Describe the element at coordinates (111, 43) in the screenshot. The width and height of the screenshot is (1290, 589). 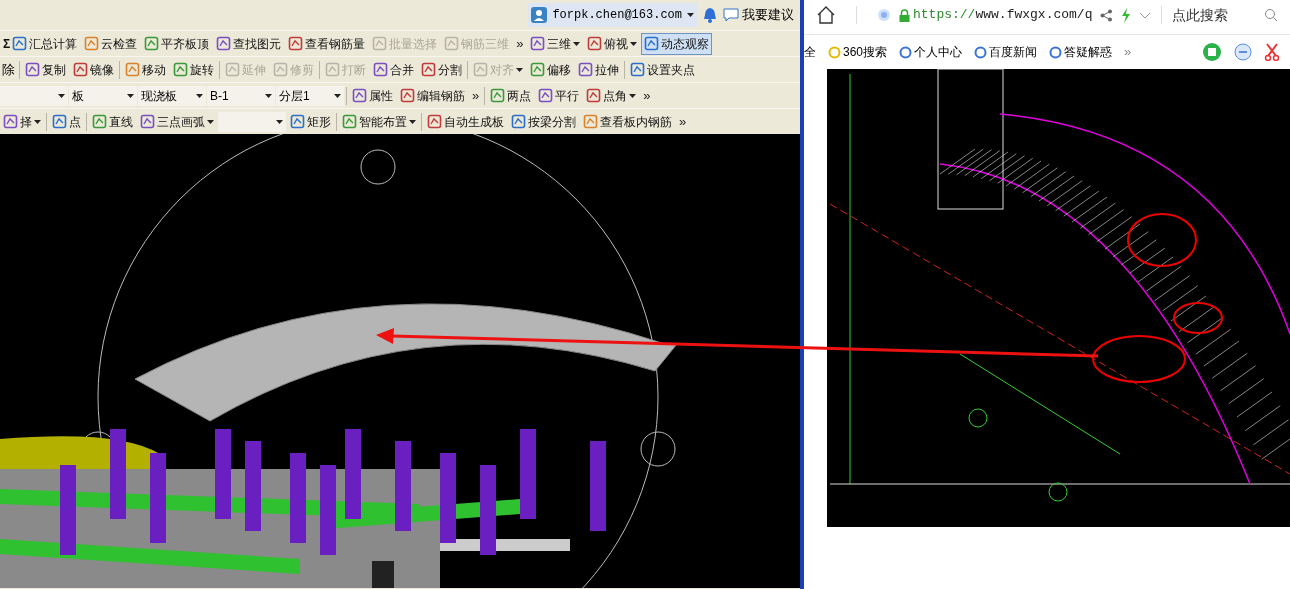
I see `toolbar-button: 云检查` at that location.